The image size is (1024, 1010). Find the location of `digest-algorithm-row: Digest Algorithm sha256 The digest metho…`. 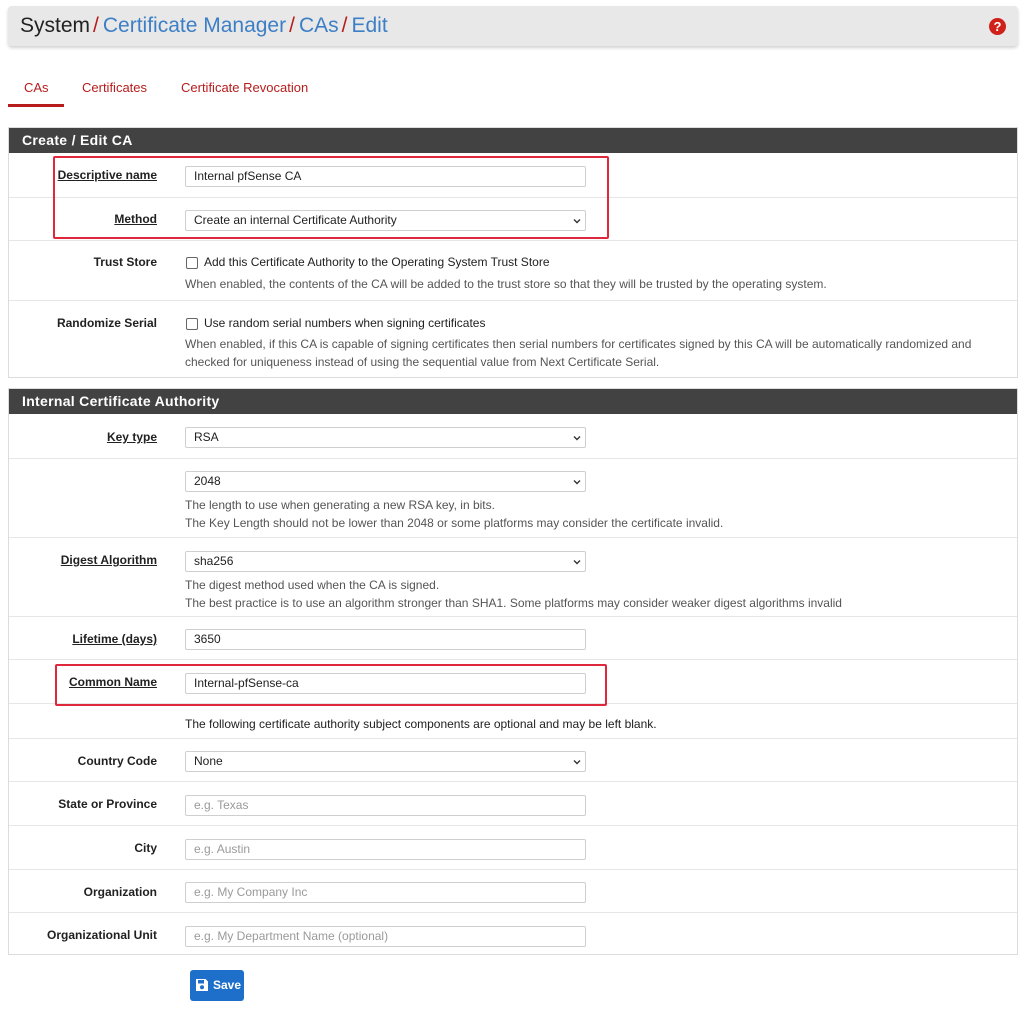

digest-algorithm-row: Digest Algorithm sha256 The digest metho… is located at coordinates (513, 576).